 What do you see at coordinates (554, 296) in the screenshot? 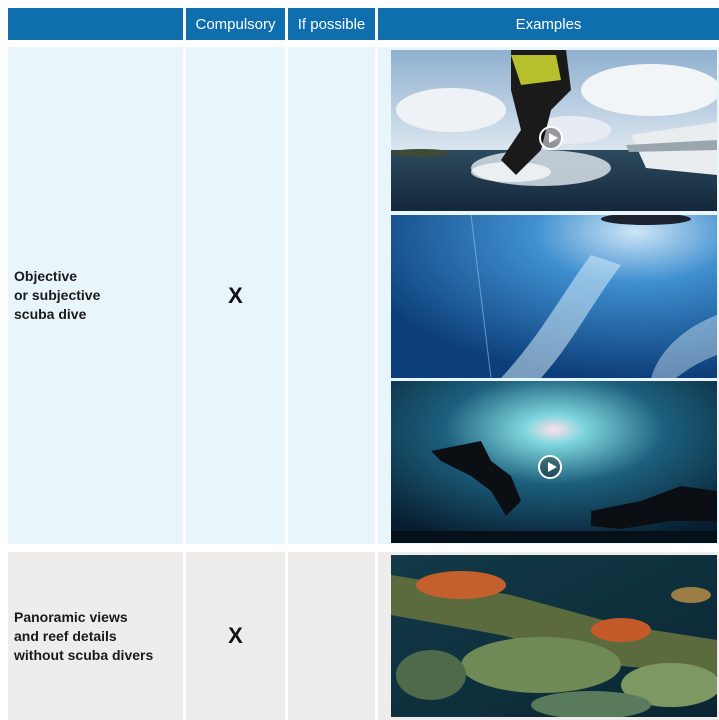
I see `example-image-underwater-bubbles` at bounding box center [554, 296].